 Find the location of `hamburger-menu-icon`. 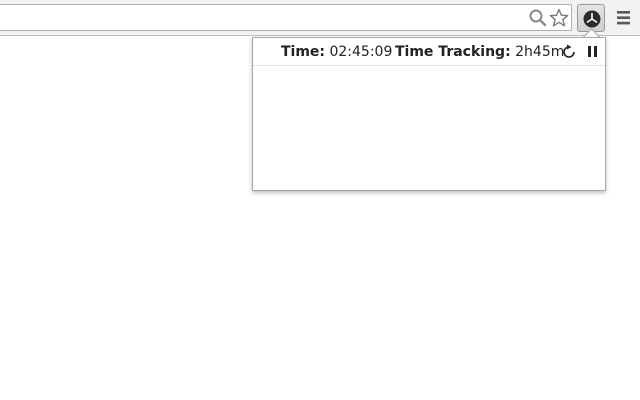

hamburger-menu-icon is located at coordinates (624, 18).